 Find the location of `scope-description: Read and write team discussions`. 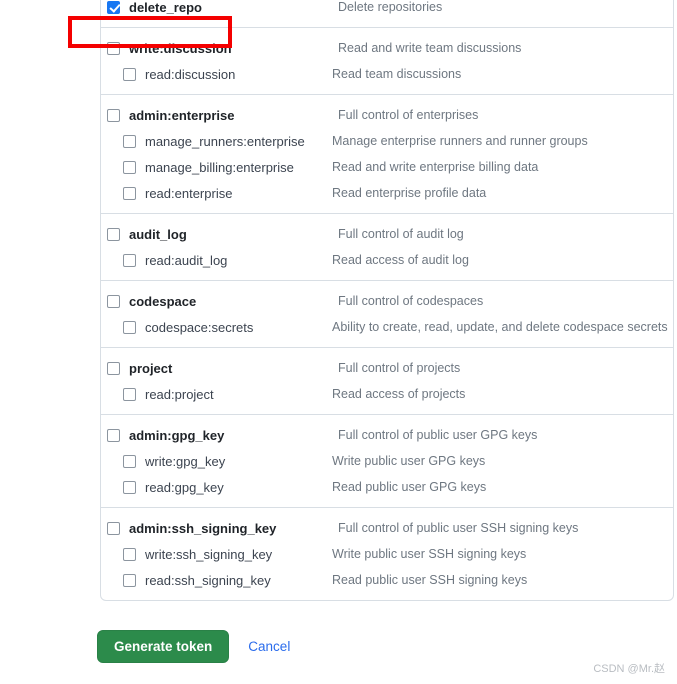

scope-description: Read and write team discussions is located at coordinates (430, 48).